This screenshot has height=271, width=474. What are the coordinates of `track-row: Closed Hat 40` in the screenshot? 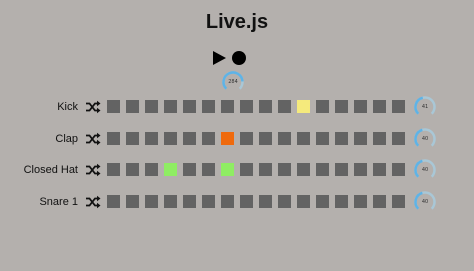 It's located at (237, 170).